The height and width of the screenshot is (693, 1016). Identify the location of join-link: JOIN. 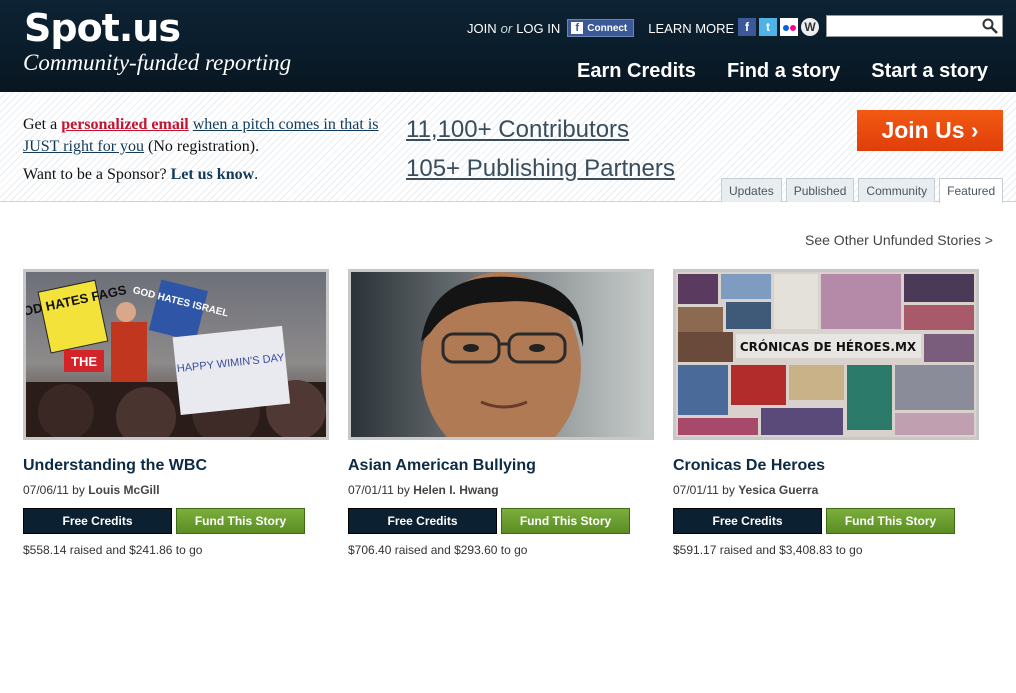
(482, 28).